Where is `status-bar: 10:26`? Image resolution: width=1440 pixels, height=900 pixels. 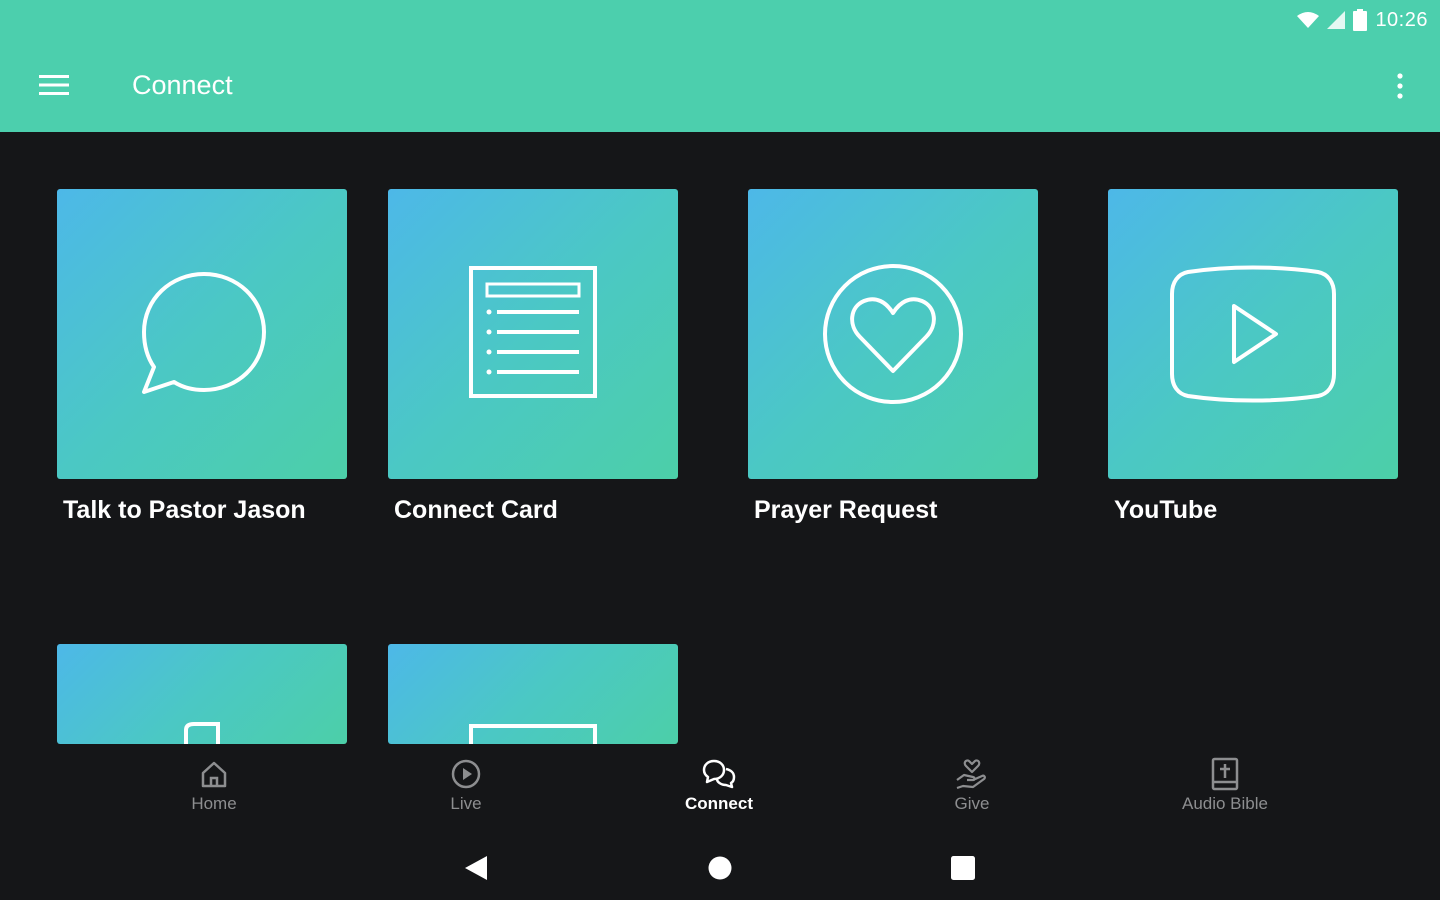
status-bar: 10:26 is located at coordinates (1362, 20).